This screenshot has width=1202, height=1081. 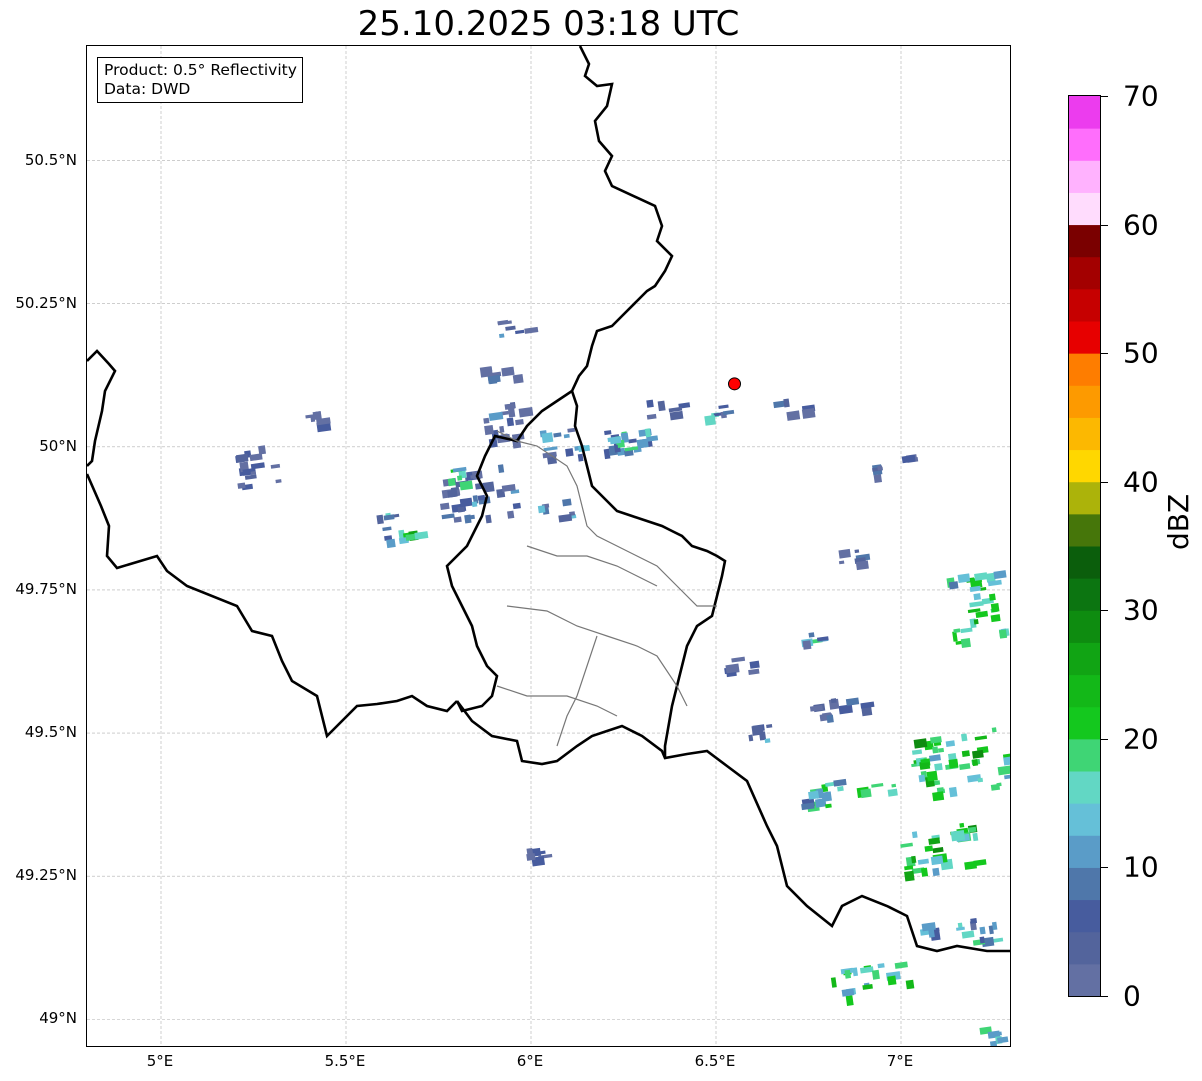 I want to click on border-france-luxembourg, so click(x=732, y=826).